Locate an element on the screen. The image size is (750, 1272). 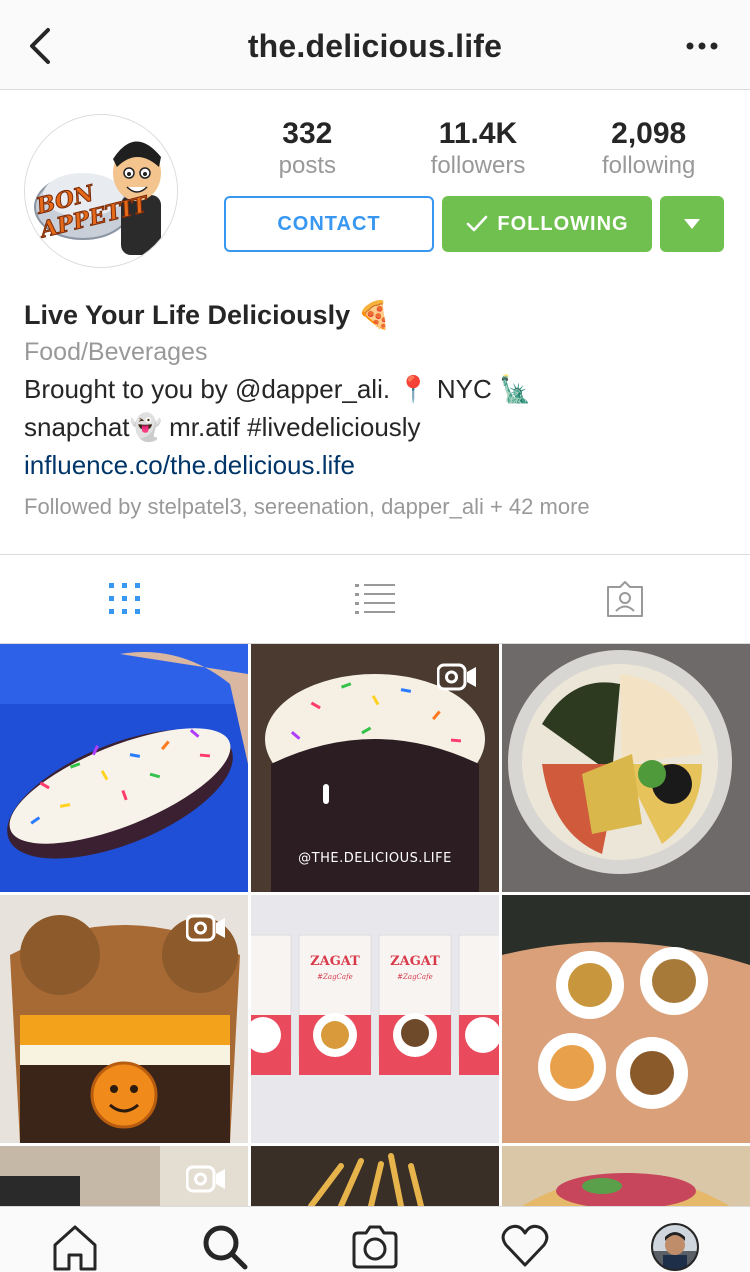
bio-line-1: Brought to you by @dapper_ali. 📍 NYC 🗽 is located at coordinates (278, 389).